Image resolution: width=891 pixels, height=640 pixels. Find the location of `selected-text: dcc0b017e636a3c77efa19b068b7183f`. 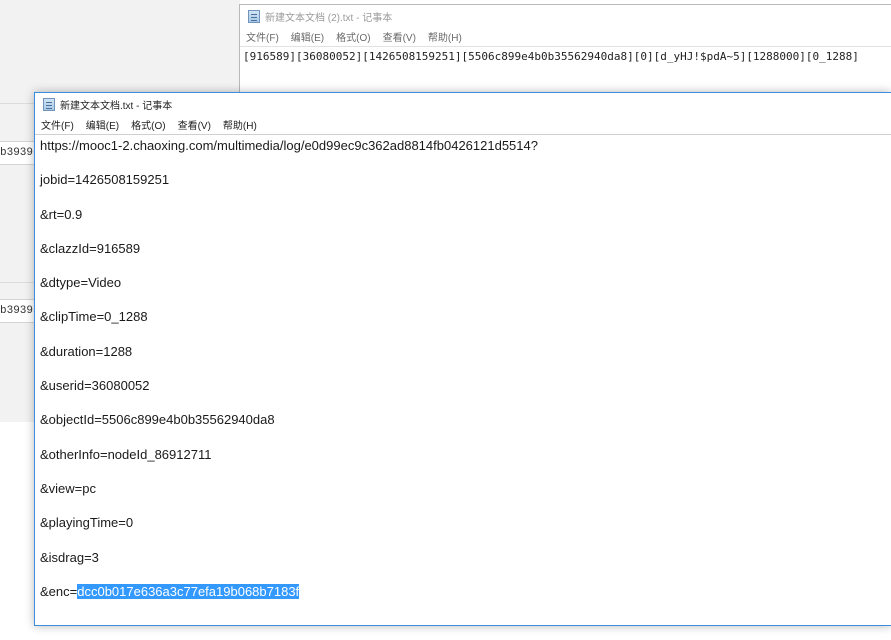

selected-text: dcc0b017e636a3c77efa19b068b7183f is located at coordinates (188, 591).